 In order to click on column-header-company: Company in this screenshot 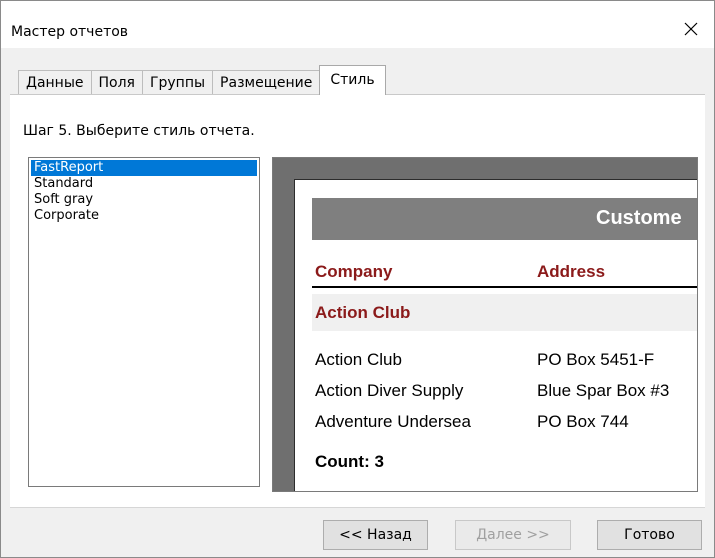, I will do `click(354, 271)`.